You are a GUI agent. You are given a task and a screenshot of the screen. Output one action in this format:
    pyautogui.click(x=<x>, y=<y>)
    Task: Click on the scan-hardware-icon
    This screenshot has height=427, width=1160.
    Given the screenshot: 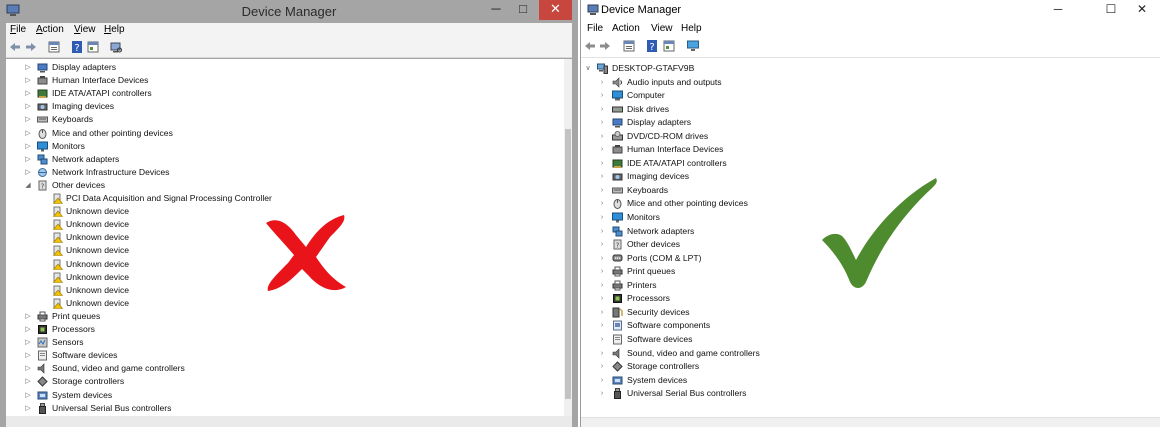 What is the action you would take?
    pyautogui.click(x=116, y=47)
    